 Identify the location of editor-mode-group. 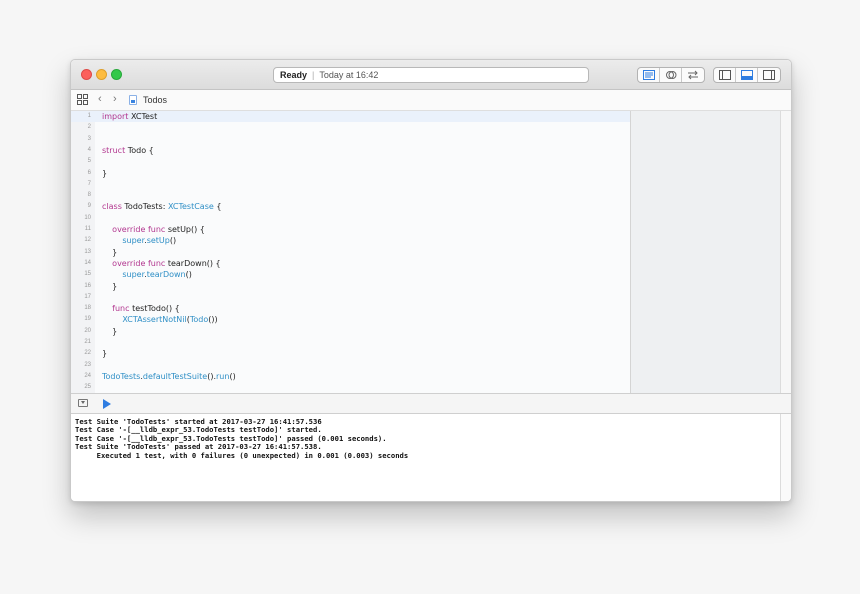
(671, 75).